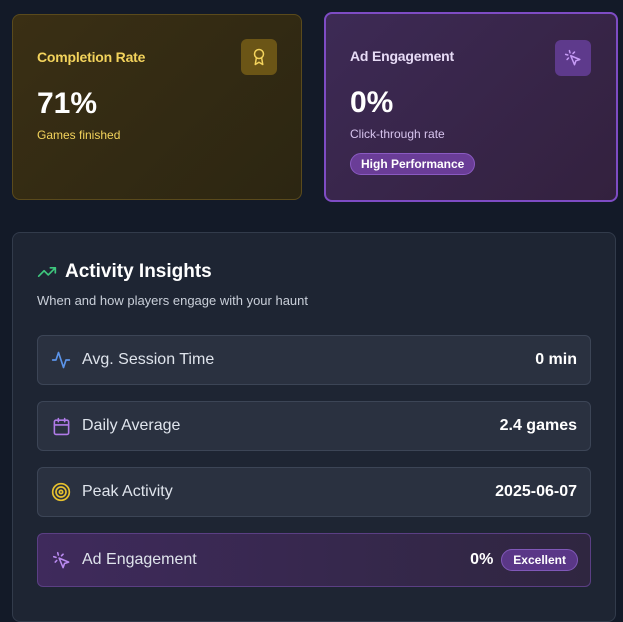 This screenshot has width=623, height=622. What do you see at coordinates (131, 425) in the screenshot?
I see `insight-row-label: Daily Average` at bounding box center [131, 425].